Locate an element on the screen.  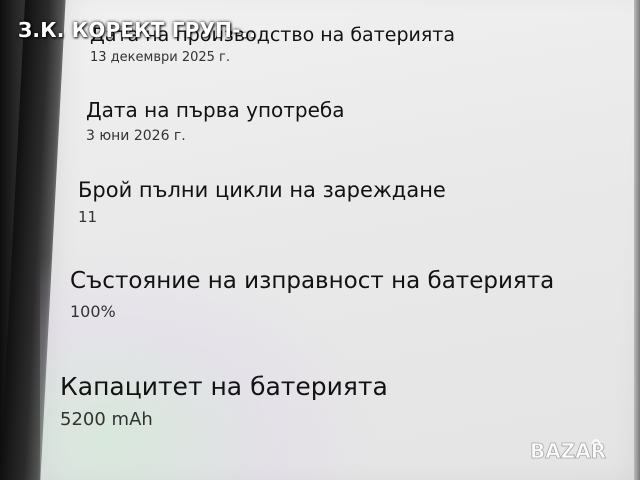
battery-cycle-count-label: Брой пълни цикли на зареждане is located at coordinates (262, 190).